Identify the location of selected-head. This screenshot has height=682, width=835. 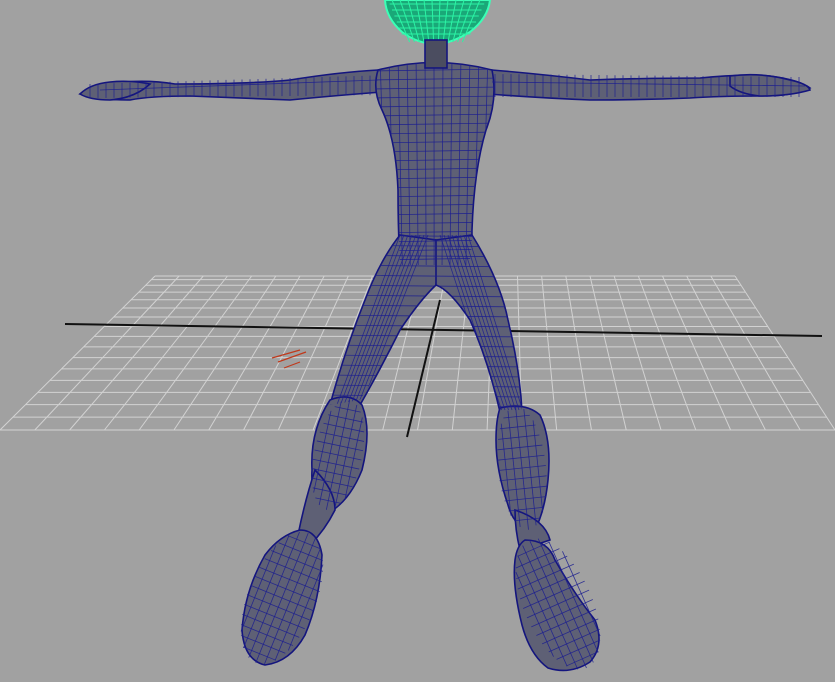
(437, 23).